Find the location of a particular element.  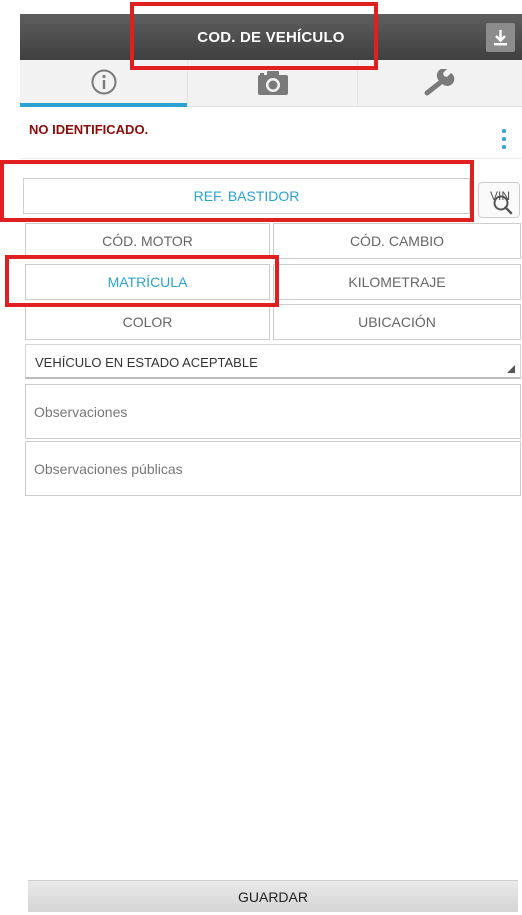

color-label: COLOR is located at coordinates (147, 322).